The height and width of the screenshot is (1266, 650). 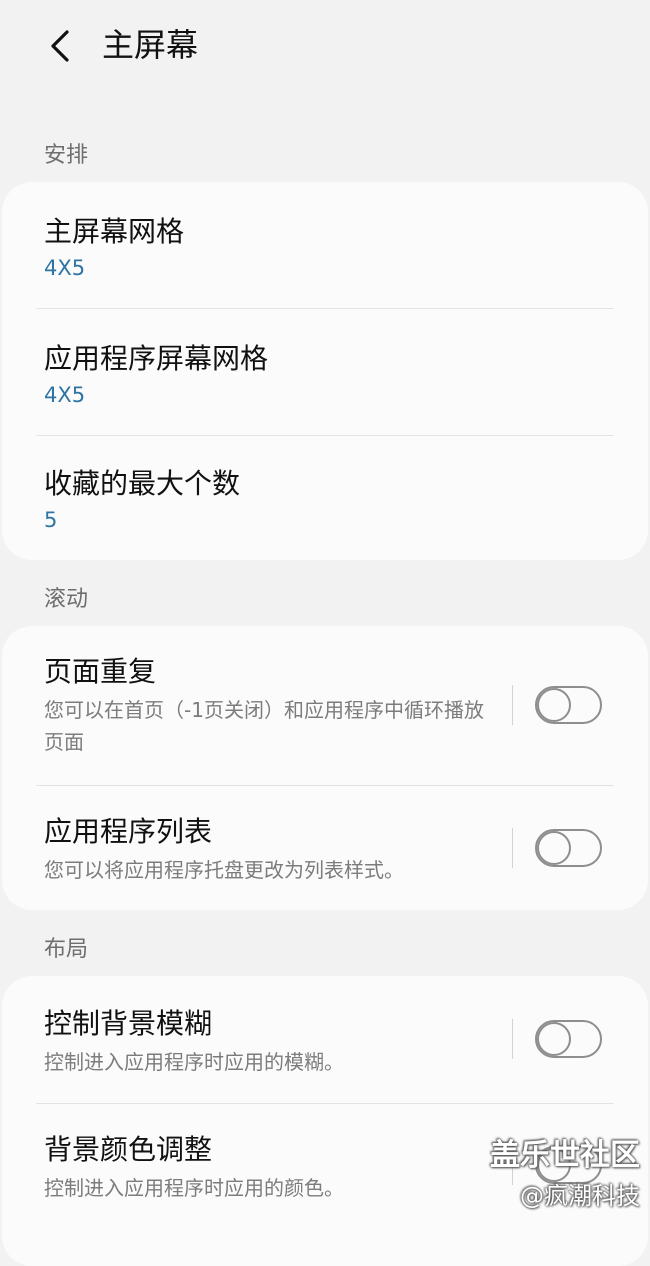 What do you see at coordinates (325, 498) in the screenshot?
I see `setting-max-favorites: 收藏的最大个数 5` at bounding box center [325, 498].